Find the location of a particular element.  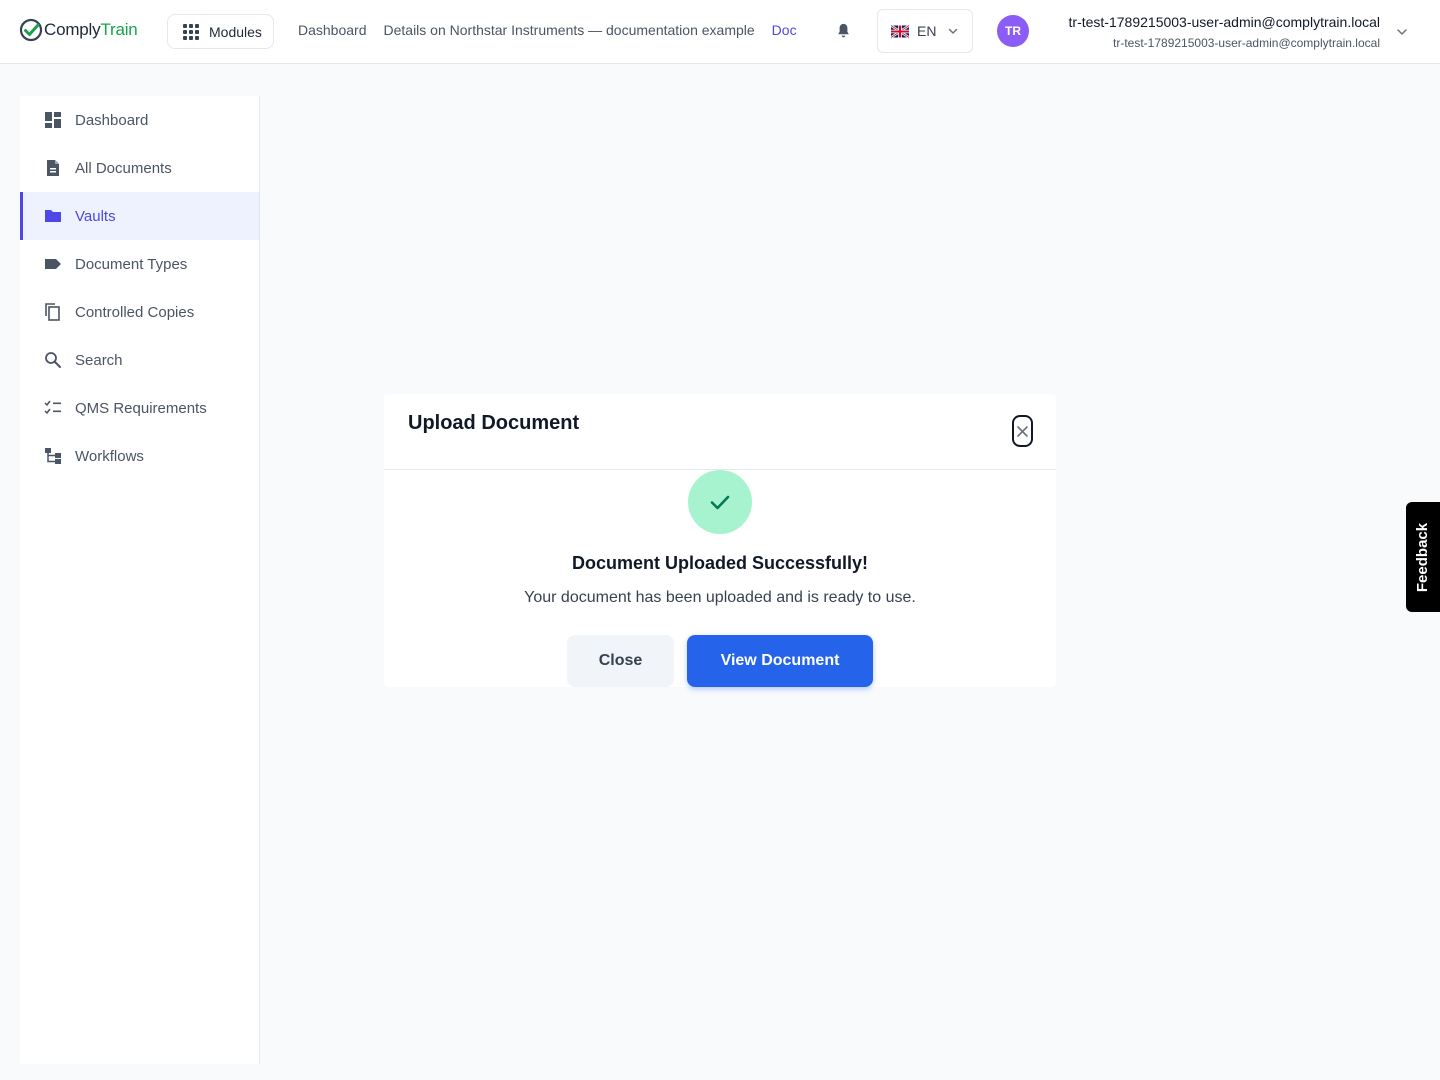

sidebar-item-workflows: Workflows is located at coordinates (139, 456).